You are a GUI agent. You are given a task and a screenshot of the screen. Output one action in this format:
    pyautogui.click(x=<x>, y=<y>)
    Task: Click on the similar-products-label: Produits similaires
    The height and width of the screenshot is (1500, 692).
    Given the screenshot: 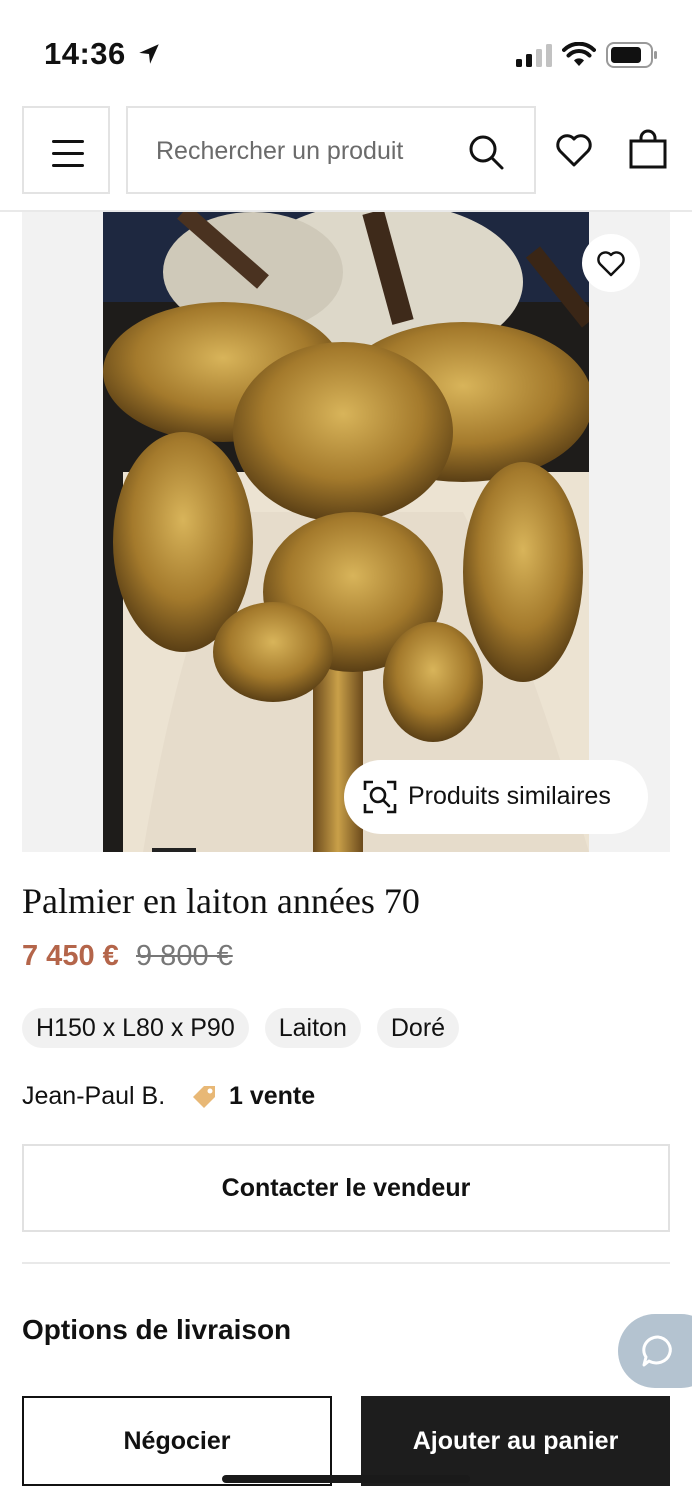 What is the action you would take?
    pyautogui.click(x=509, y=796)
    